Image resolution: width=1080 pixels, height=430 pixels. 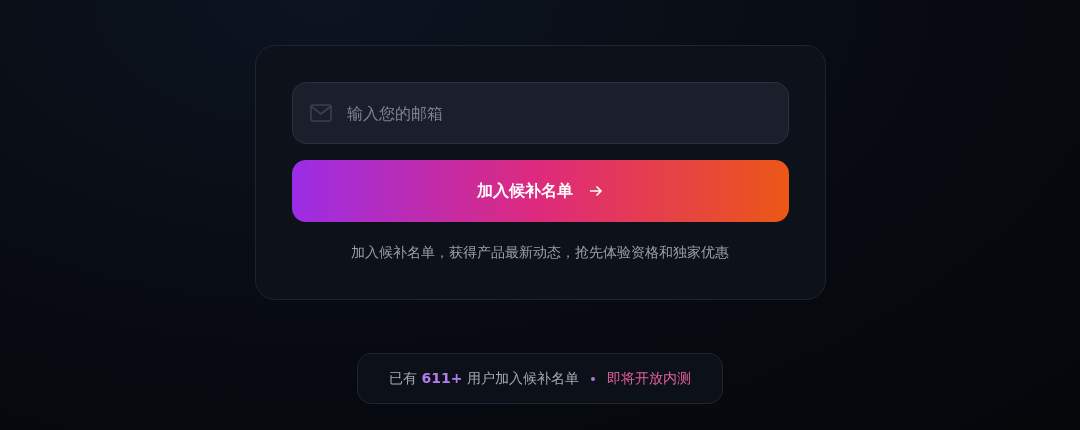 I want to click on status-text: 即将开放内测, so click(x=648, y=378).